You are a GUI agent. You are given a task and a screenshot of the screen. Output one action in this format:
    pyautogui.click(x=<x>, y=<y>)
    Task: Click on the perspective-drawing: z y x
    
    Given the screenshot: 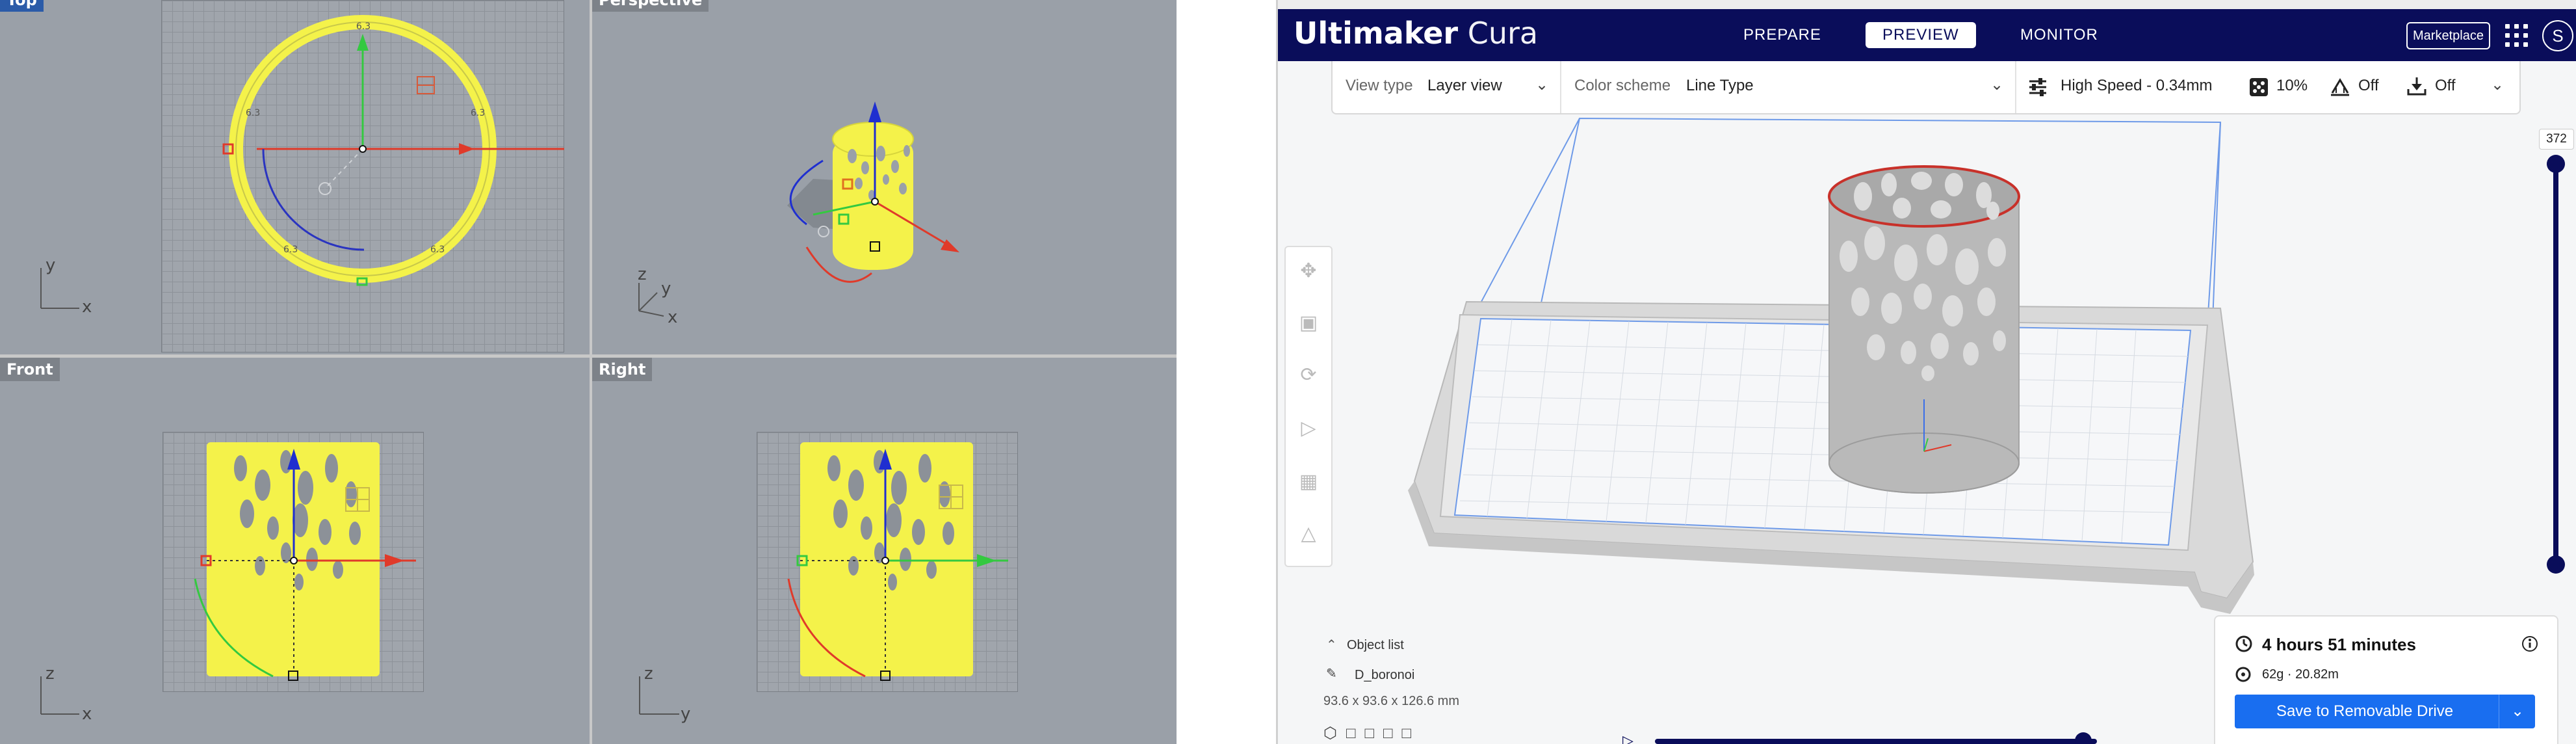 What is the action you would take?
    pyautogui.click(x=798, y=214)
    